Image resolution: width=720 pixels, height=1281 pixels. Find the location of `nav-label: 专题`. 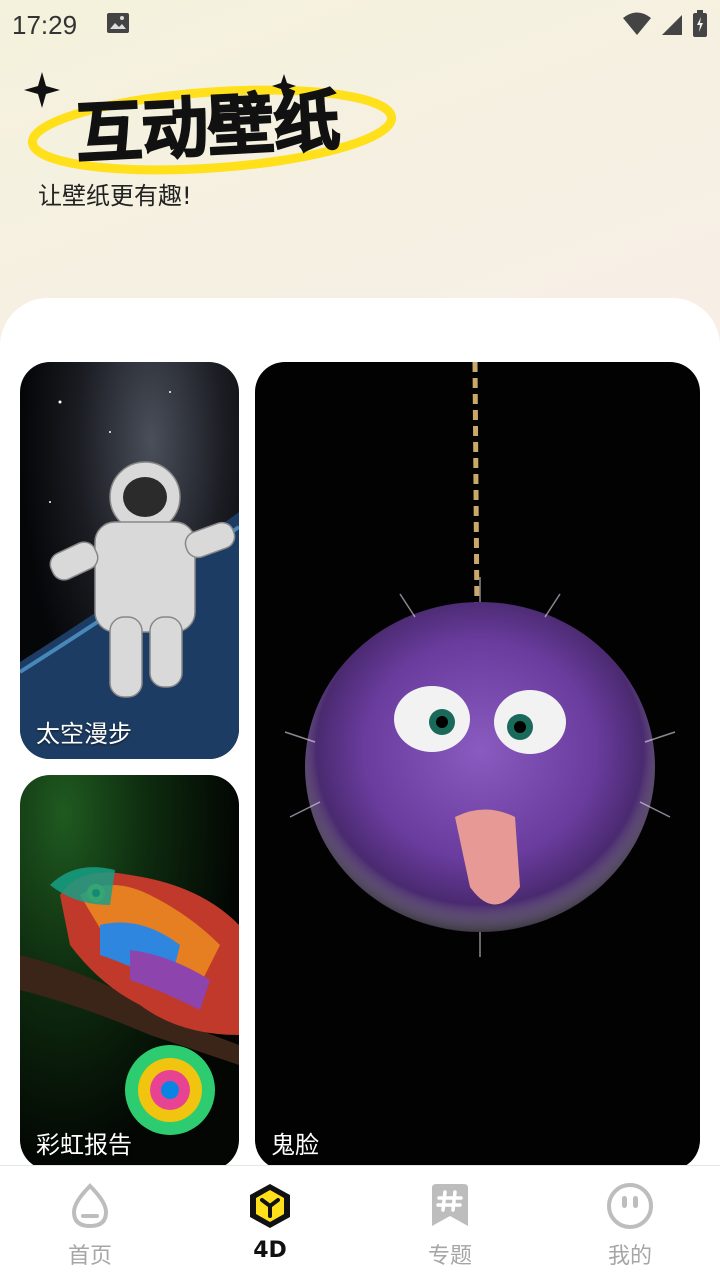

nav-label: 专题 is located at coordinates (449, 1256).